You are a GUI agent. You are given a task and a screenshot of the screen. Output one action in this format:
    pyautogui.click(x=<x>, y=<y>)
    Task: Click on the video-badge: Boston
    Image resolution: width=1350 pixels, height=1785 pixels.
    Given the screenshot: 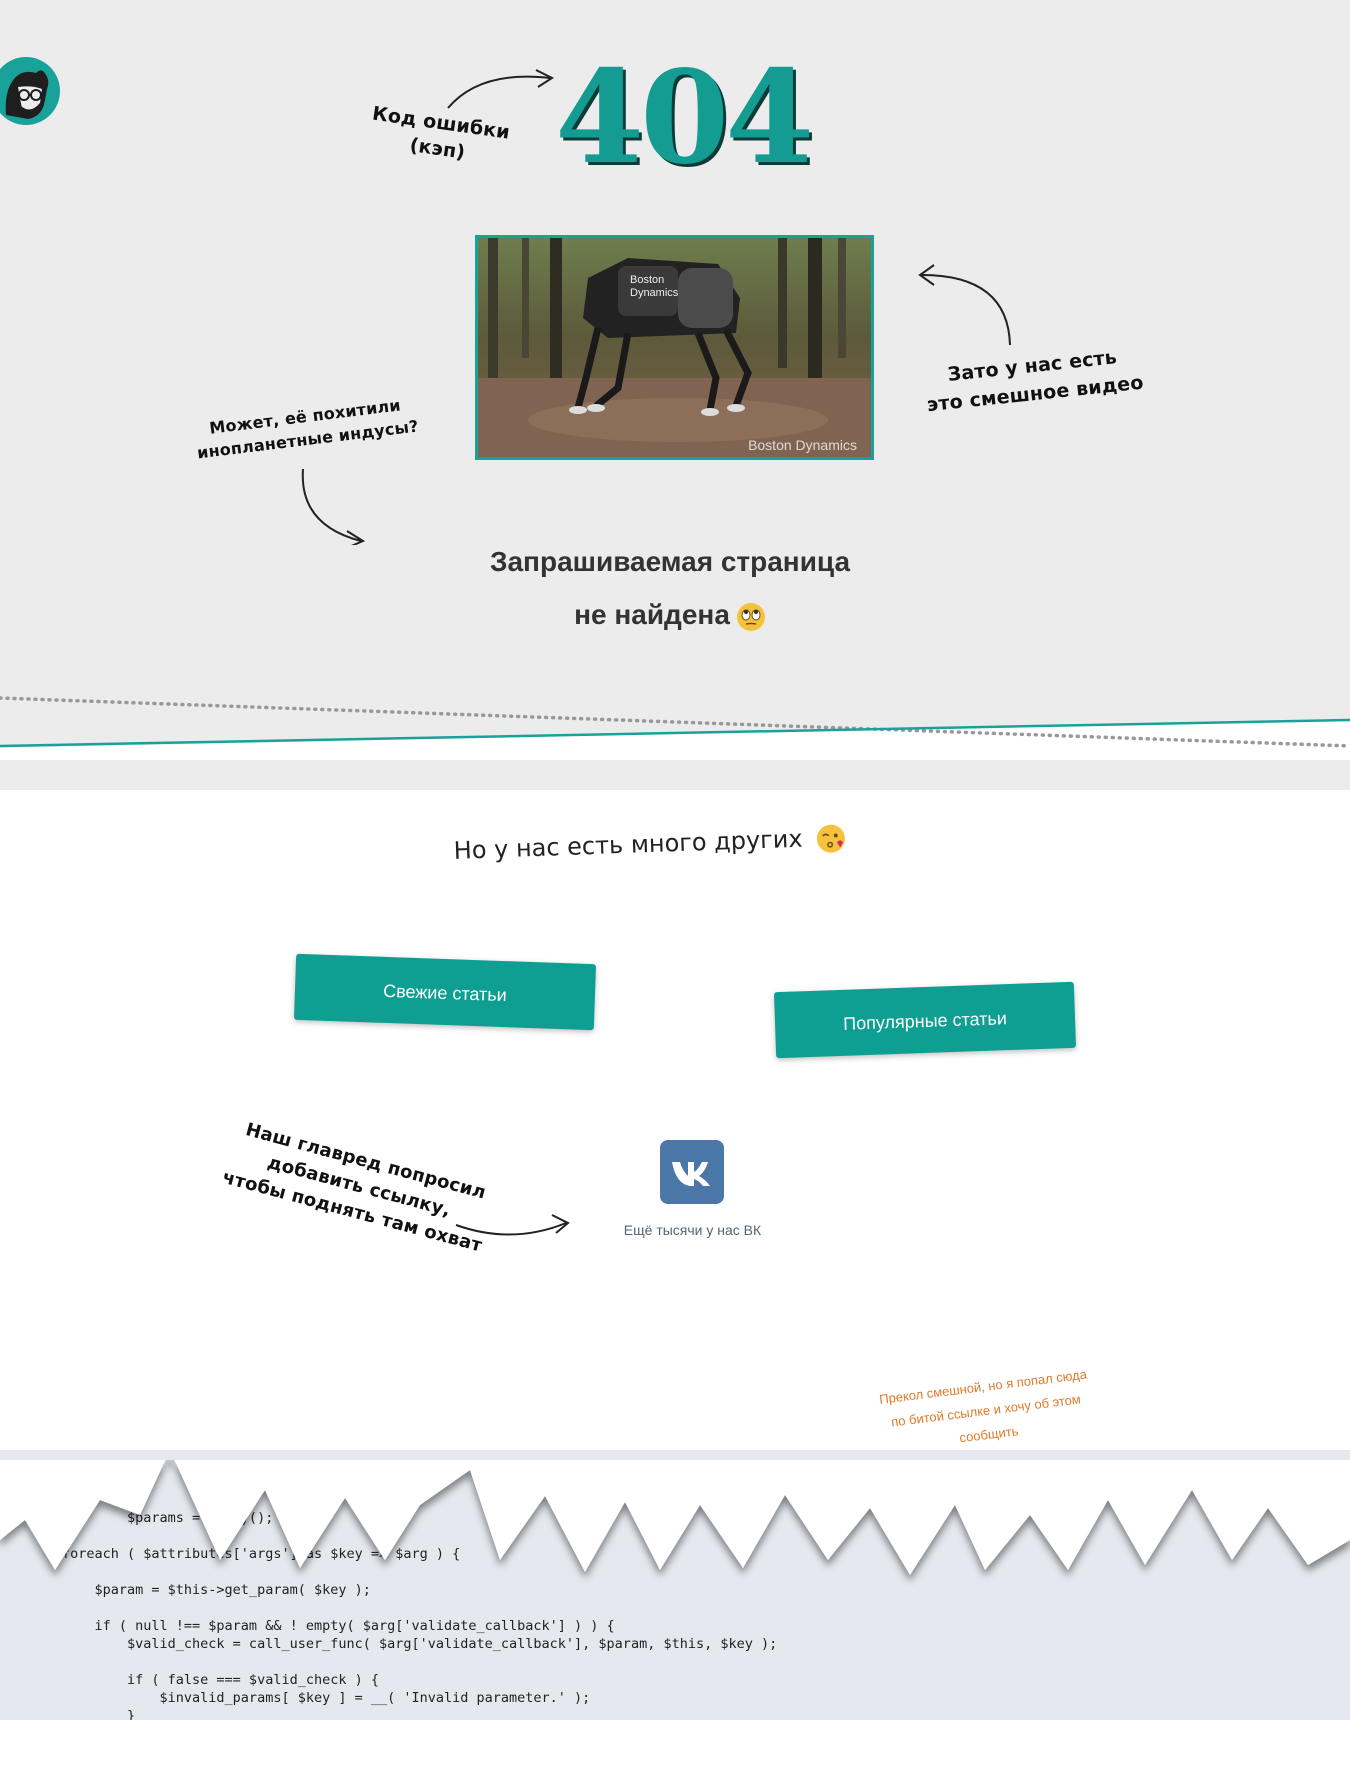 What is the action you would take?
    pyautogui.click(x=647, y=280)
    